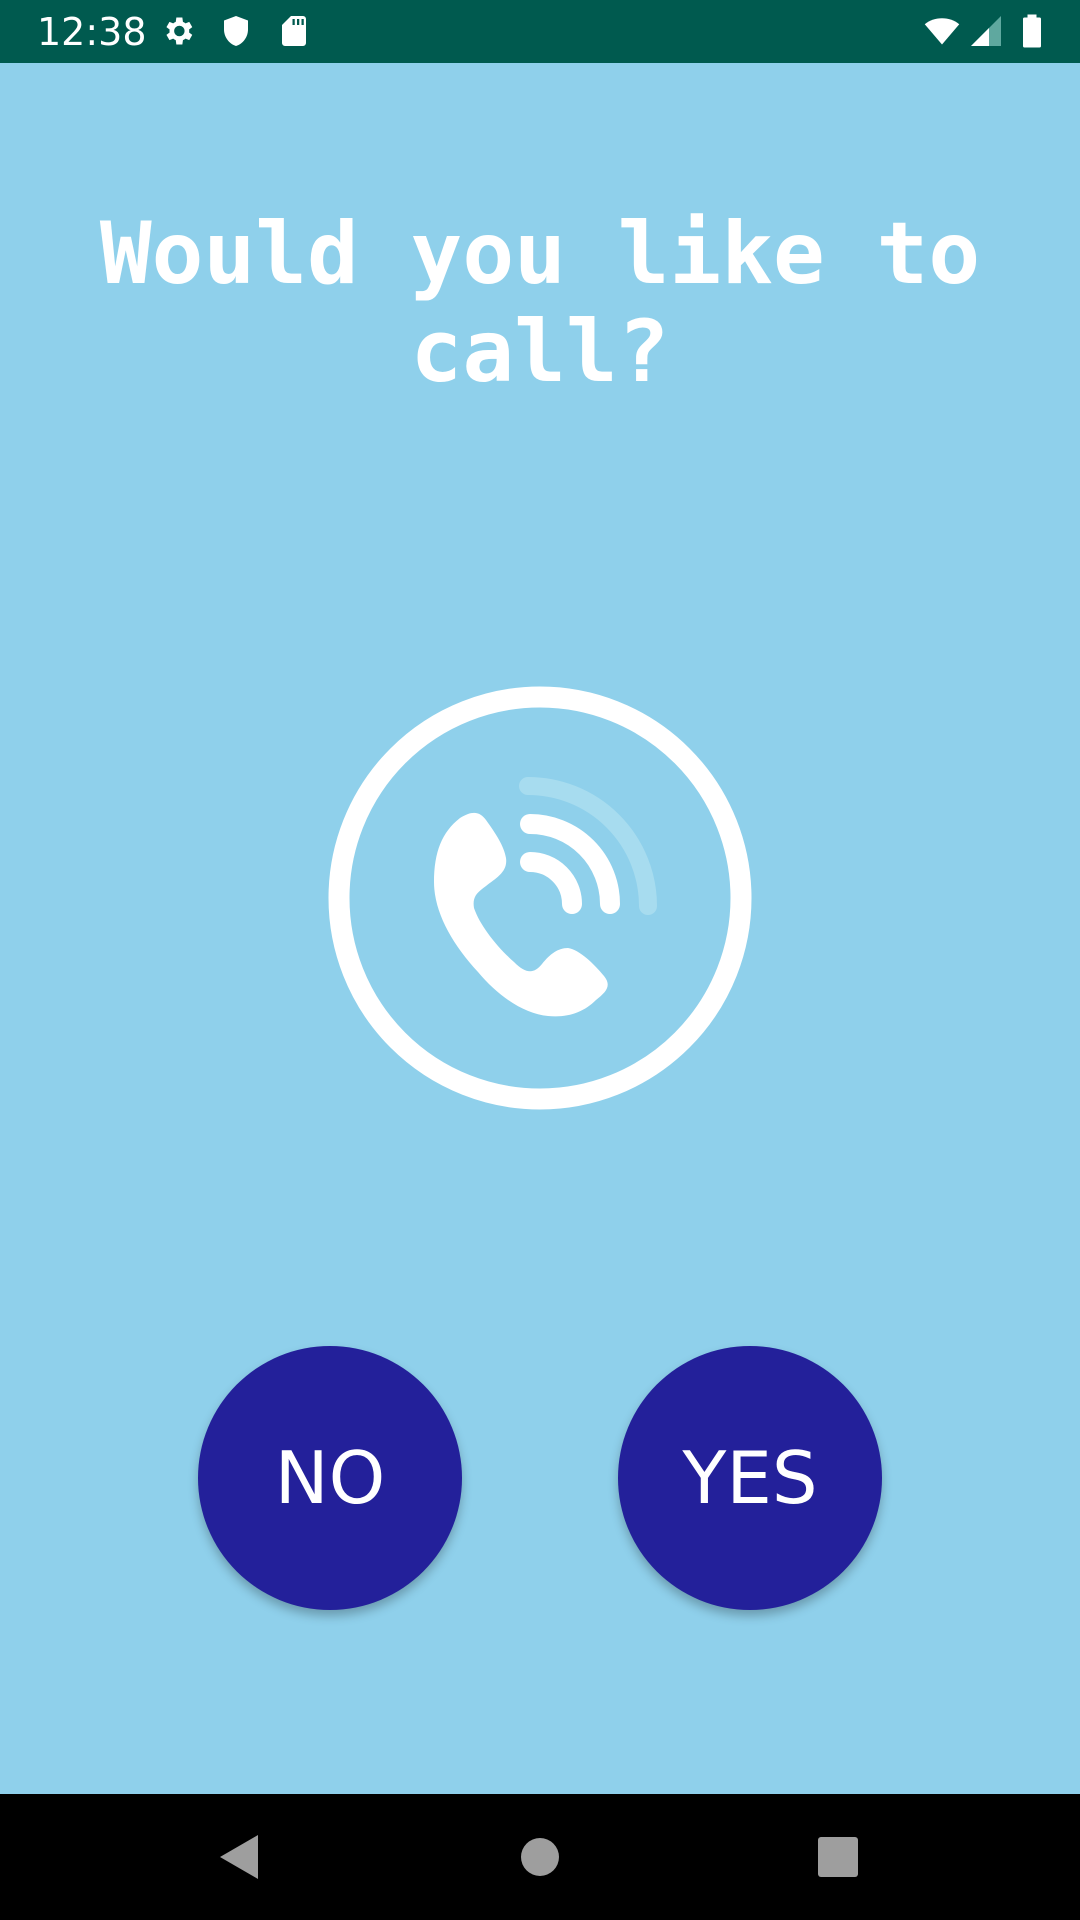  What do you see at coordinates (986, 31) in the screenshot?
I see `cell-signal-icon` at bounding box center [986, 31].